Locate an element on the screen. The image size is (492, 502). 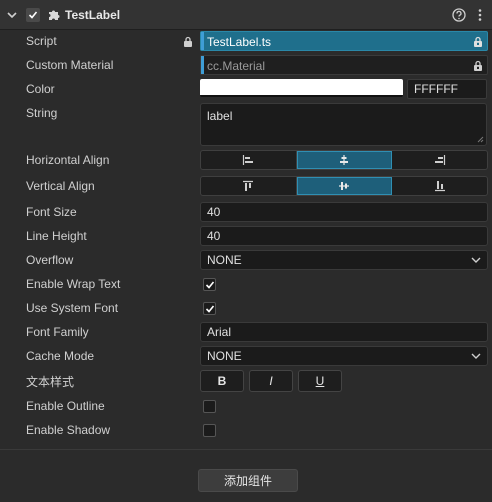
horizontal-align-label: Horizontal Align is located at coordinates (68, 160).